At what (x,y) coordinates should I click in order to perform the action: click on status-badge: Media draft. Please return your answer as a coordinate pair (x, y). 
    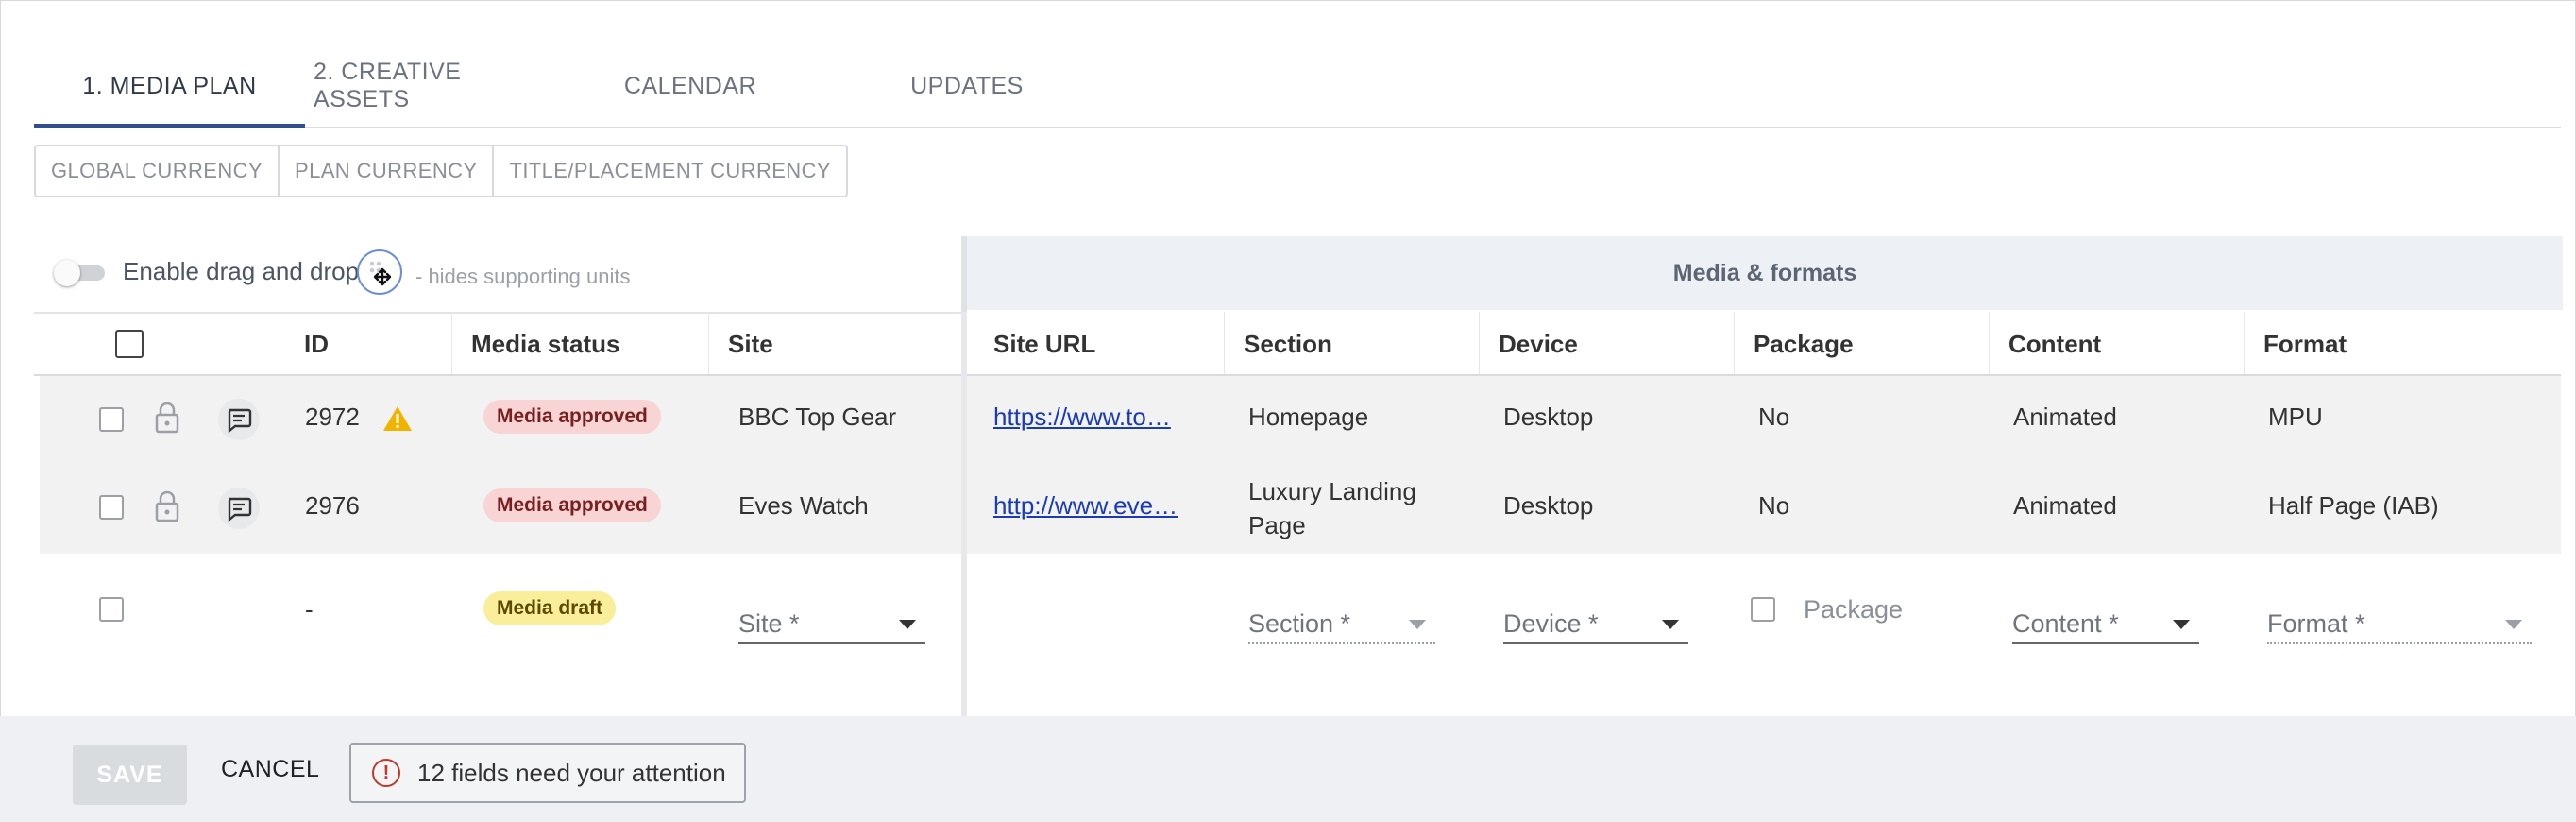
    Looking at the image, I should click on (550, 608).